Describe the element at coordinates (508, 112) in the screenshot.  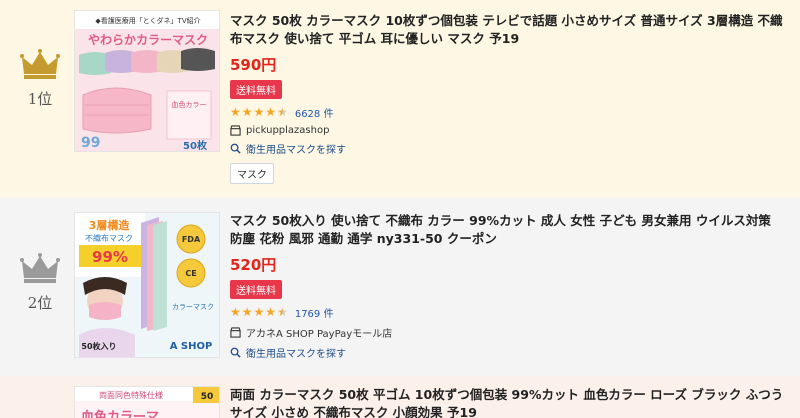
I see `rating: ★ ★ ★ ★ ★ 6628 件` at that location.